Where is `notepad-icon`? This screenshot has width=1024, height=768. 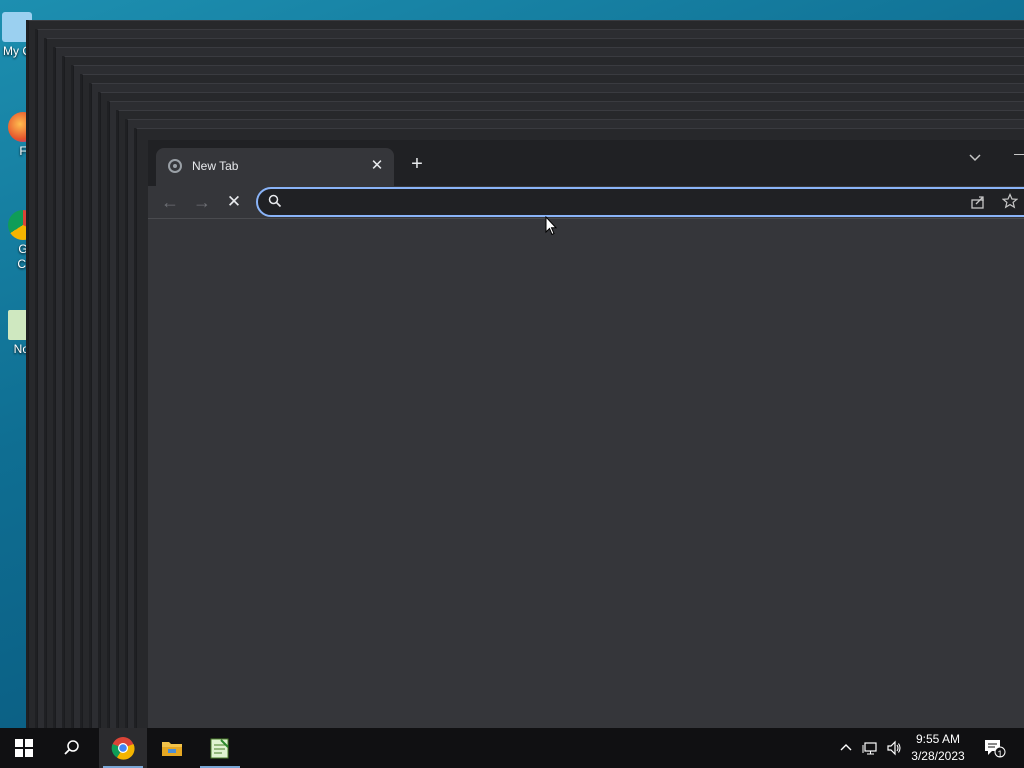
notepad-icon is located at coordinates (219, 748).